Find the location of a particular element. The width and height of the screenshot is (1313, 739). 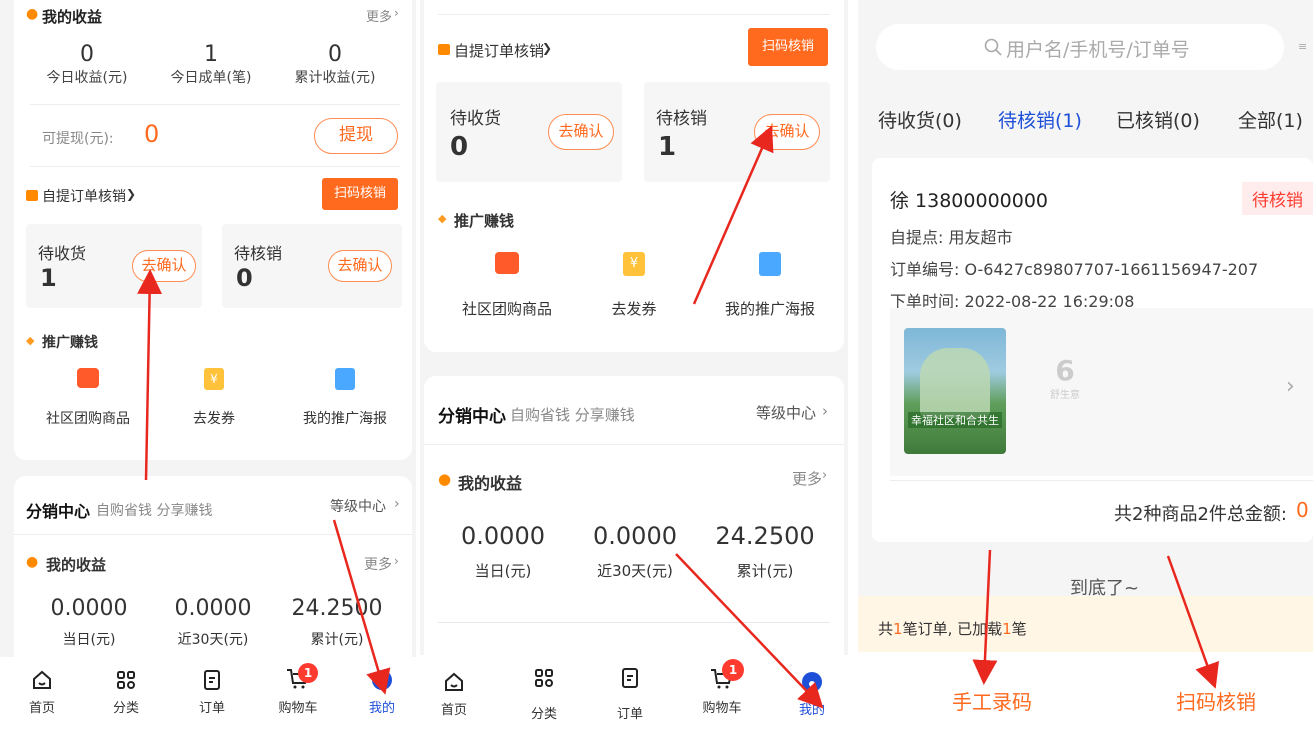

user-icon is located at coordinates (812, 682).